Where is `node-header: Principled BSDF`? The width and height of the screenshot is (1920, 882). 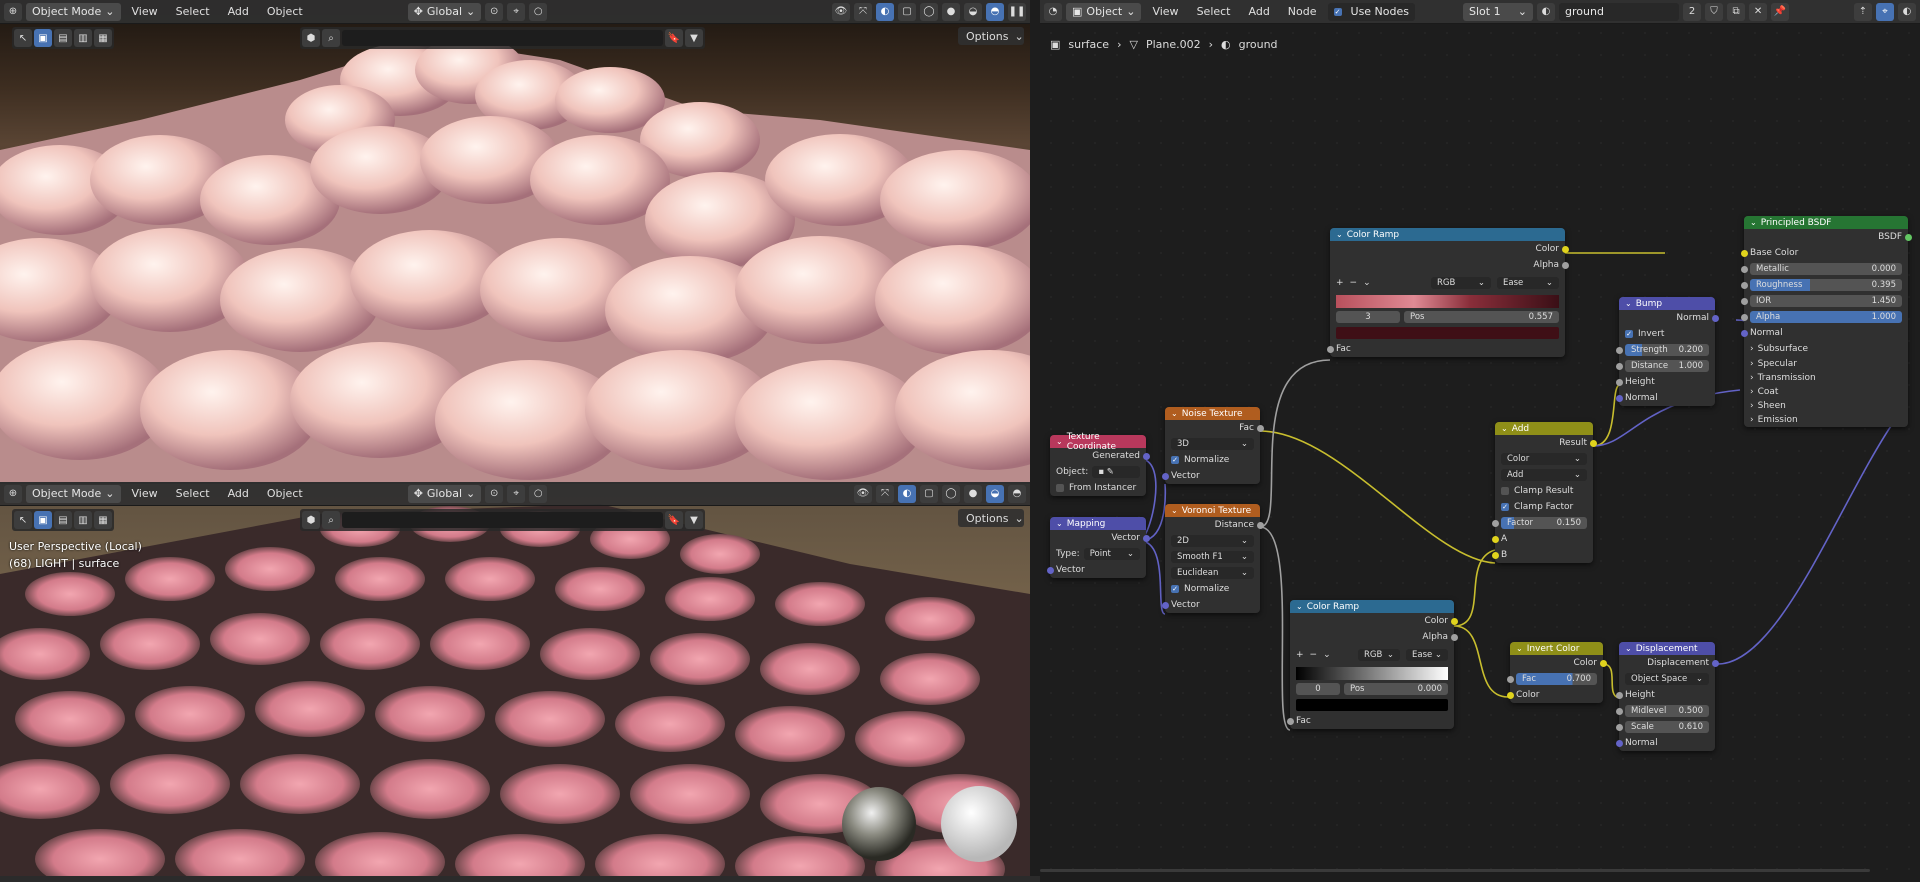
node-header: Principled BSDF is located at coordinates (1826, 222).